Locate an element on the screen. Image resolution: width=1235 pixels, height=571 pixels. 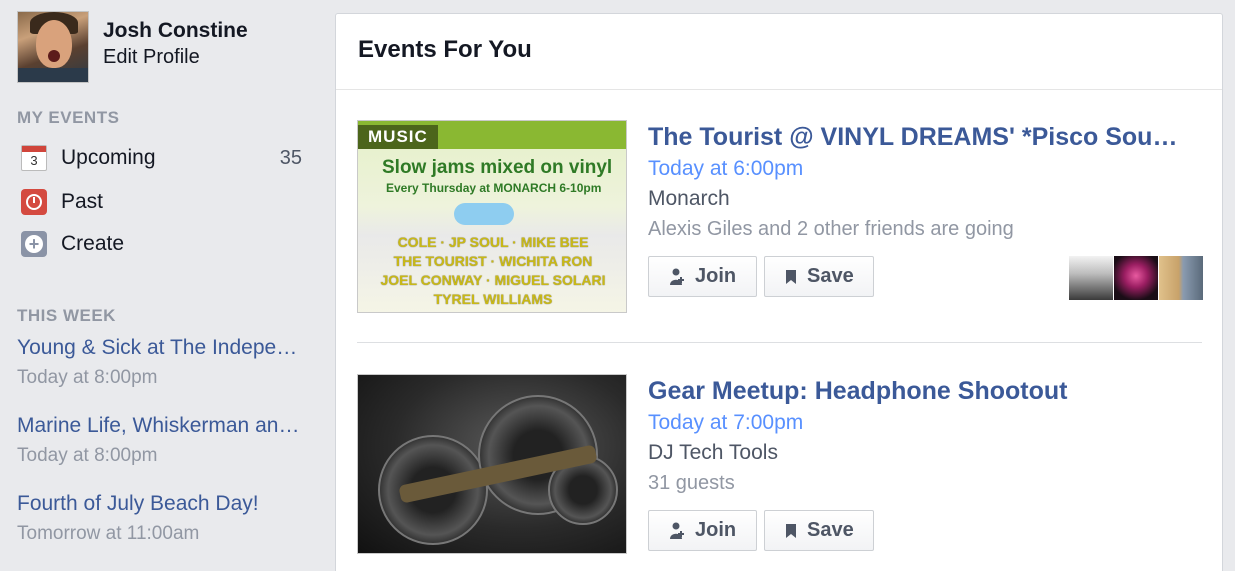
week-event-title: Fourth of July Beach Day! is located at coordinates (162, 504).